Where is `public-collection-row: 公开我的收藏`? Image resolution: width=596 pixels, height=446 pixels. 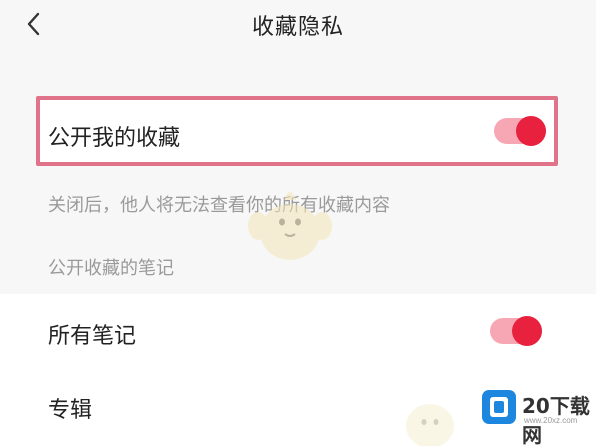
public-collection-row: 公开我的收藏 is located at coordinates (297, 131).